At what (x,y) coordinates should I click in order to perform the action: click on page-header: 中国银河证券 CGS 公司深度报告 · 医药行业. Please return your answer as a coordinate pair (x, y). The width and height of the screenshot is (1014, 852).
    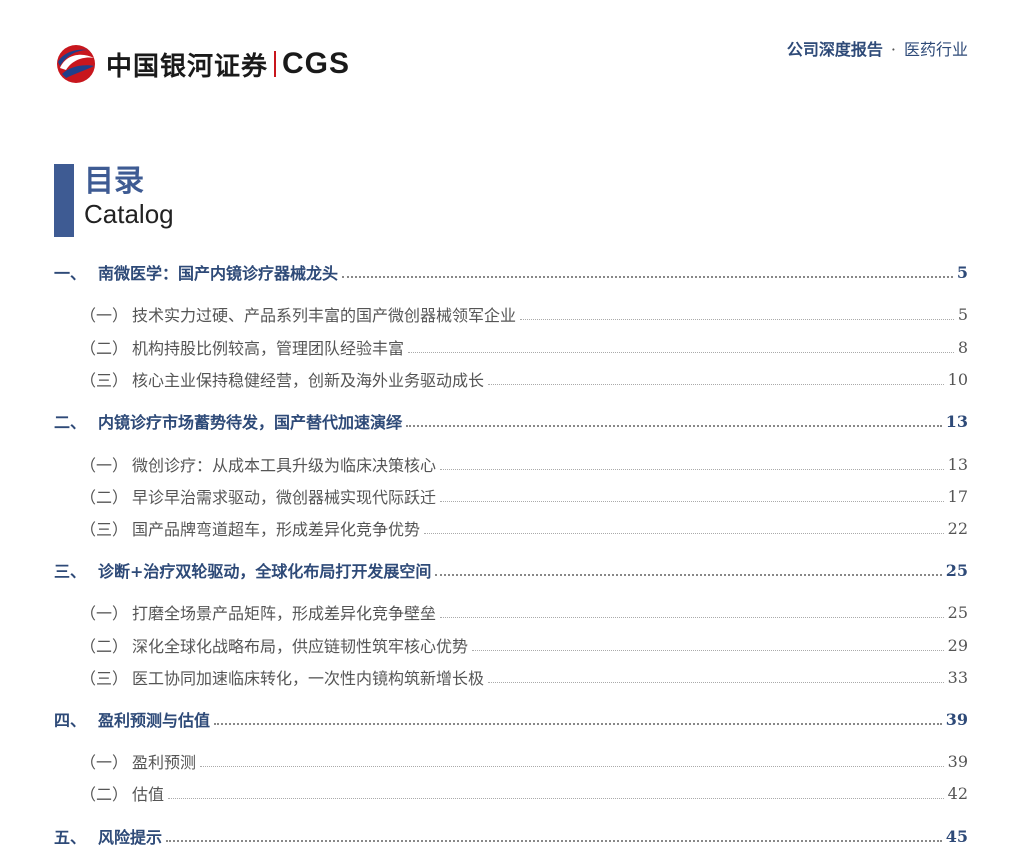
    Looking at the image, I should click on (507, 50).